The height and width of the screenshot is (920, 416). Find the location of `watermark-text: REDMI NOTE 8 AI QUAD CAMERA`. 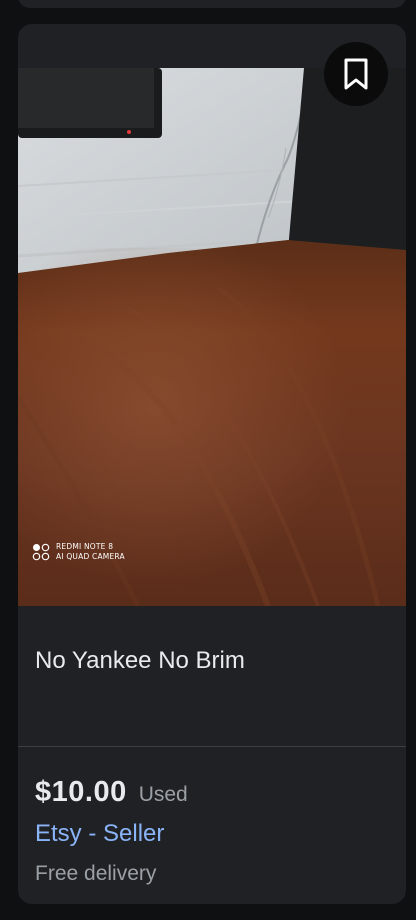

watermark-text: REDMI NOTE 8 AI QUAD CAMERA is located at coordinates (90, 552).